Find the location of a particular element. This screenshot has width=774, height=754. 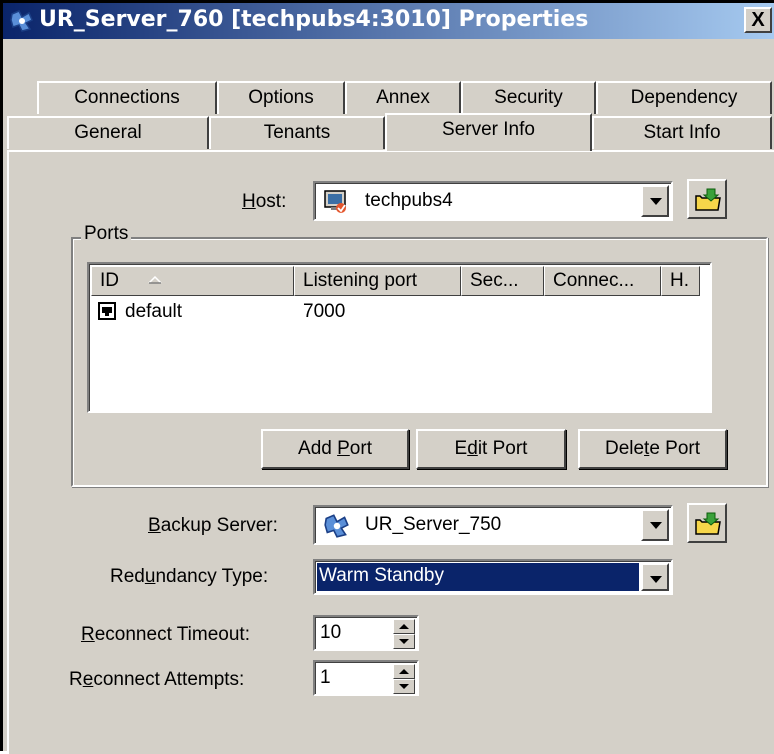

port-id-cell: default is located at coordinates (154, 311).